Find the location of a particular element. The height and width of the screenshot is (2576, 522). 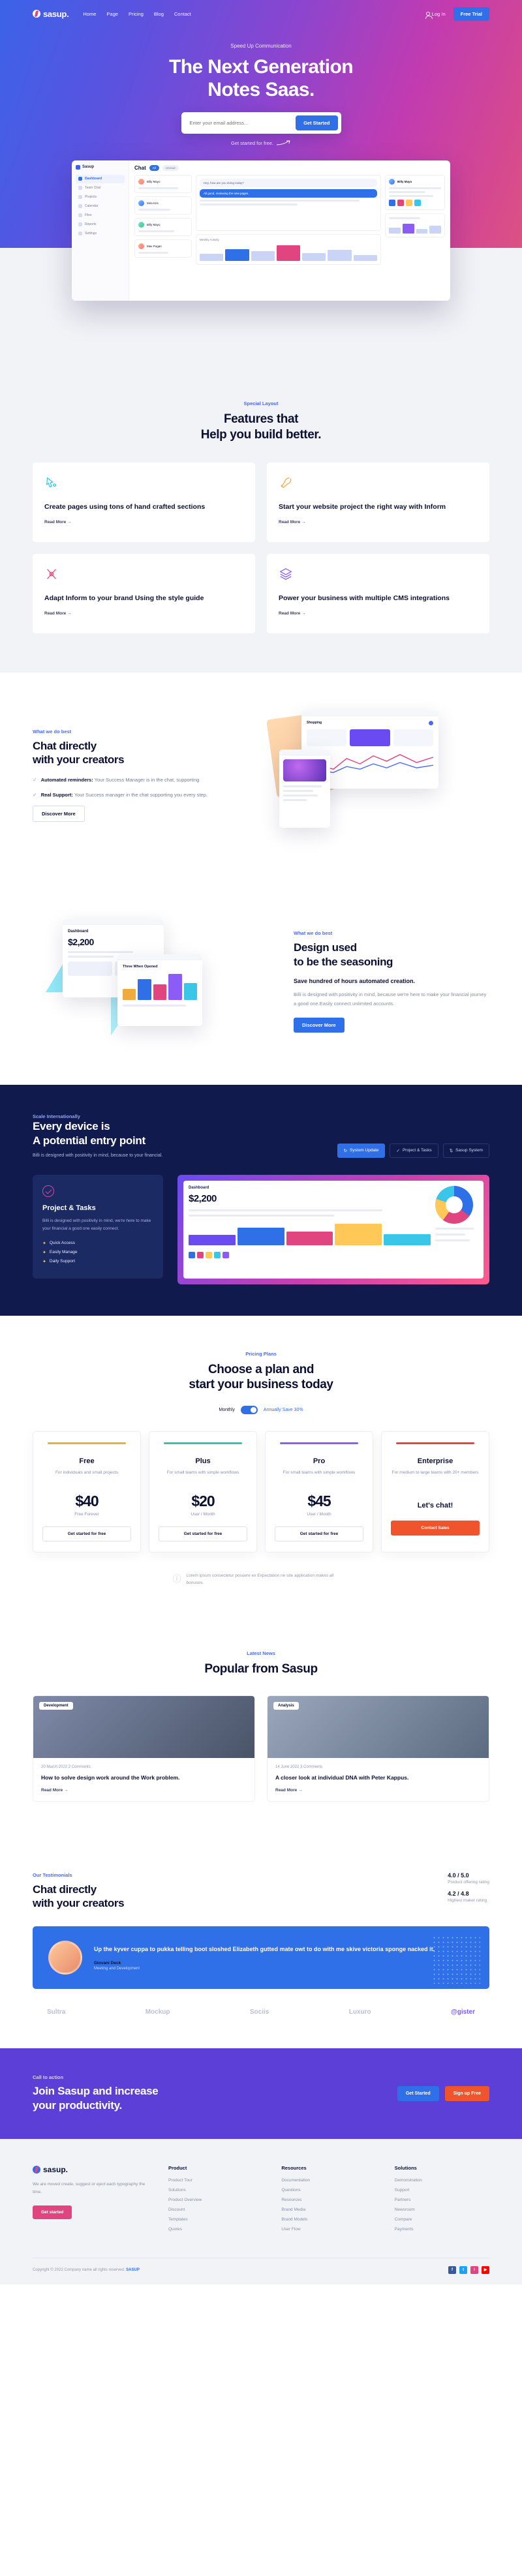

quote-author: Giovani Deck is located at coordinates (107, 1963).